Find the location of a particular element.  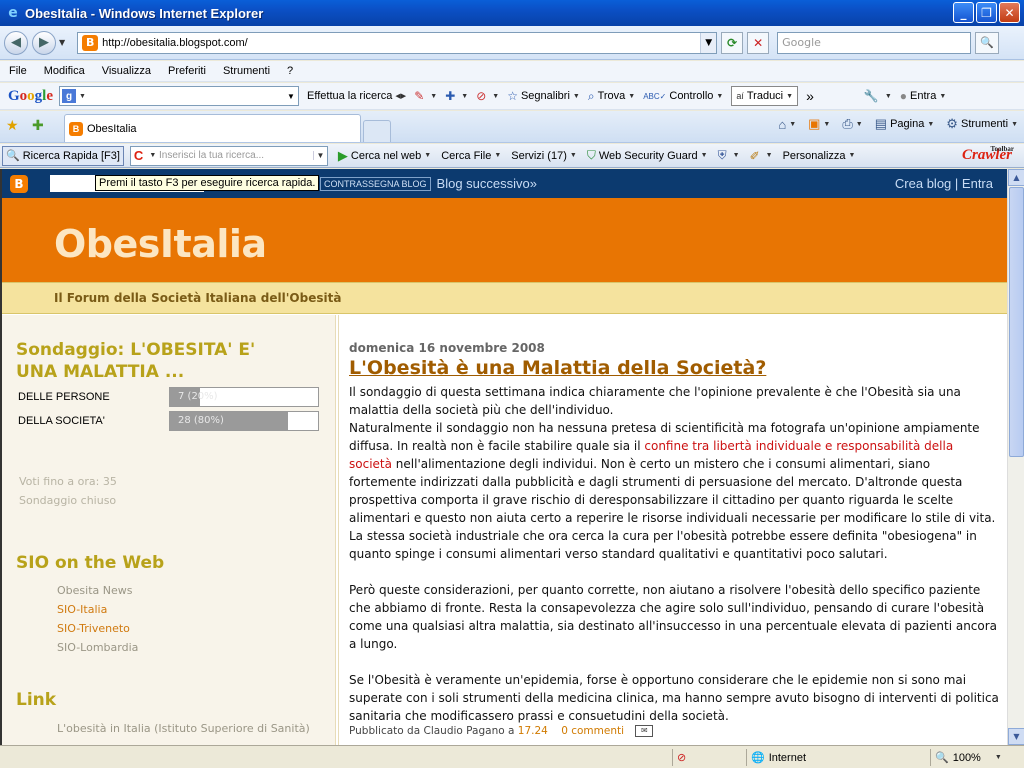

rapid-search-label: Ricerca Rapida [F3] is located at coordinates (71, 155).